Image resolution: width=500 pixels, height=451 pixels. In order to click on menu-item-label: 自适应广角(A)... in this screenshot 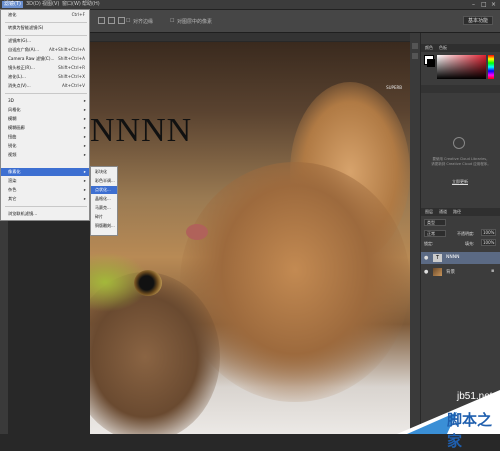, I will do `click(24, 49)`.